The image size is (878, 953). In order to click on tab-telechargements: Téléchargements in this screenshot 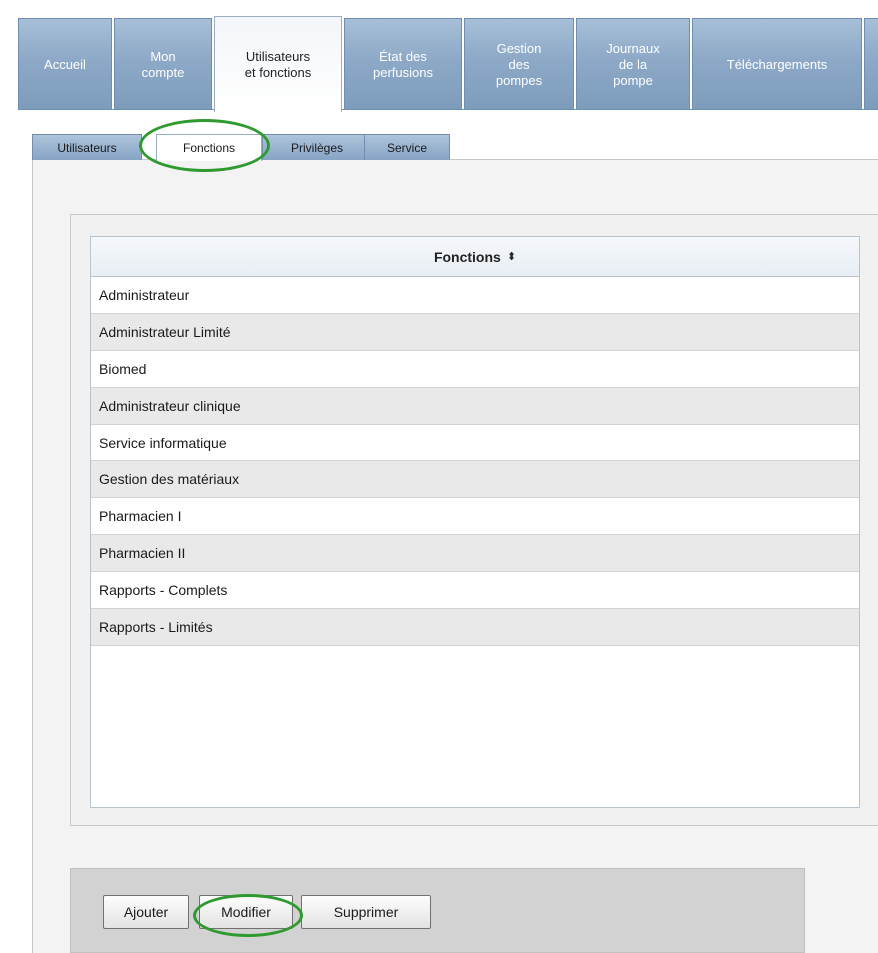, I will do `click(777, 64)`.